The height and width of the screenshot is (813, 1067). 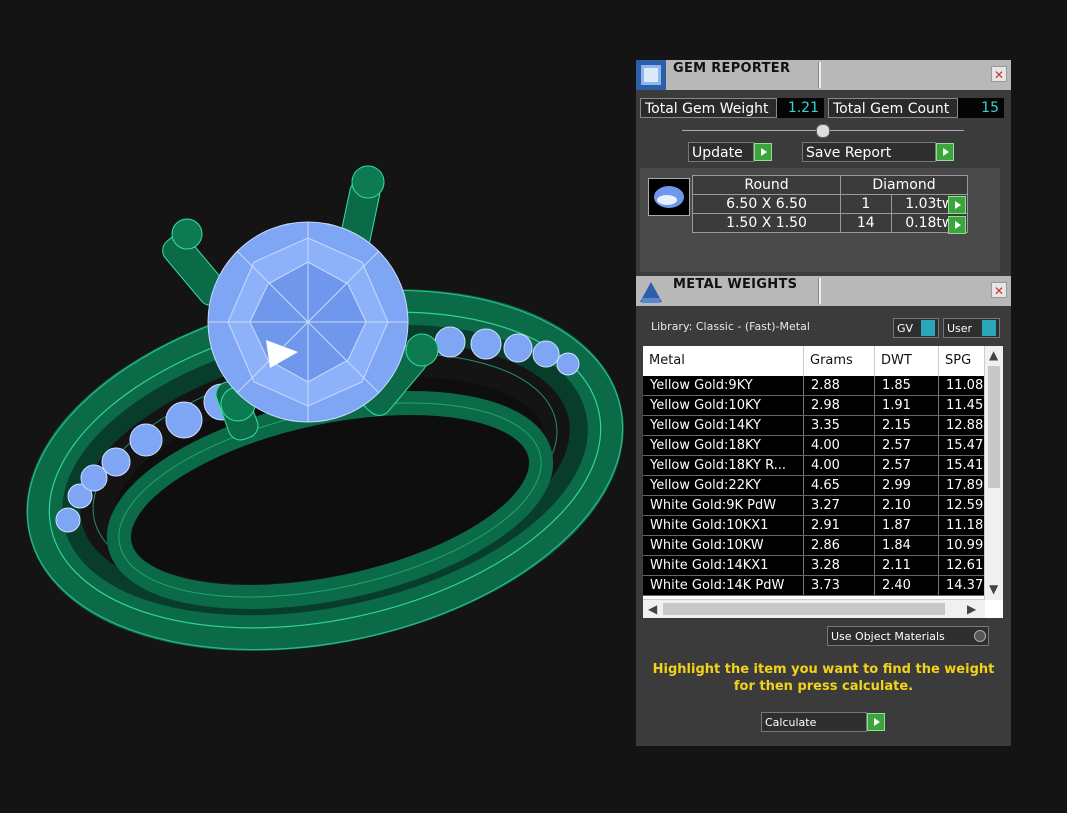 I want to click on vertical-scrollbar: ▲ ▼, so click(x=993, y=473).